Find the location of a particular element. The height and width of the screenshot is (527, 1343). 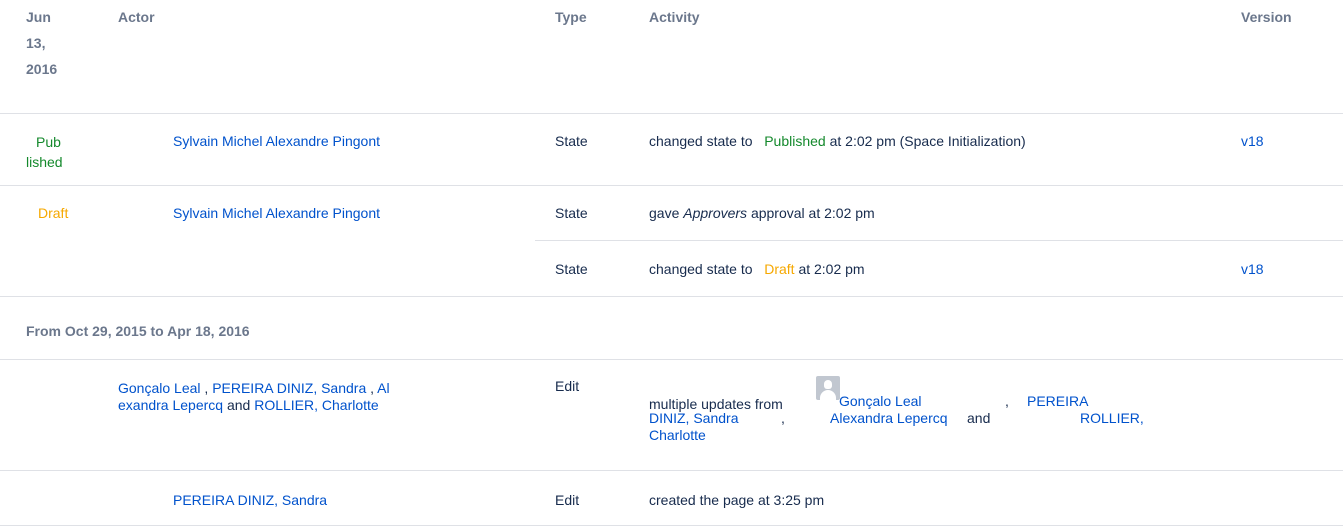

user-link-goncalo: Gonçalo Leal is located at coordinates (880, 401).